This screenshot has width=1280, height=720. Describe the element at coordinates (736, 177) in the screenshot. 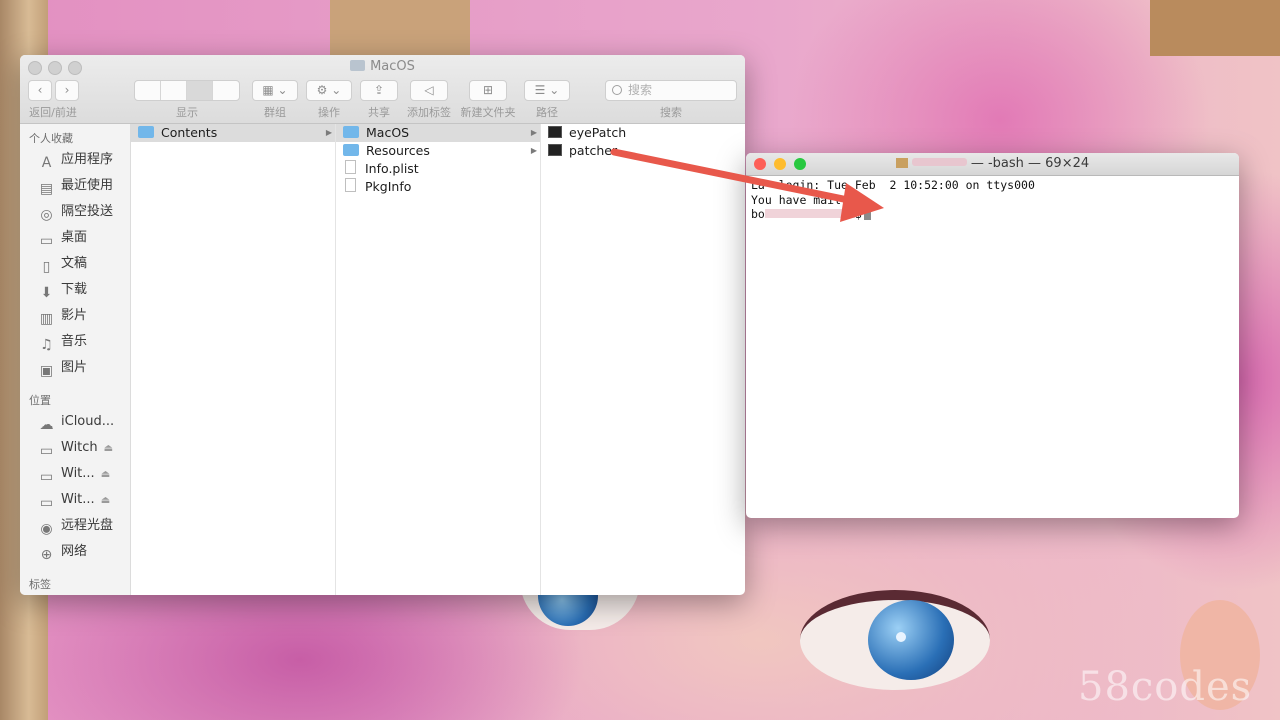

I see `arrow-shaft` at that location.